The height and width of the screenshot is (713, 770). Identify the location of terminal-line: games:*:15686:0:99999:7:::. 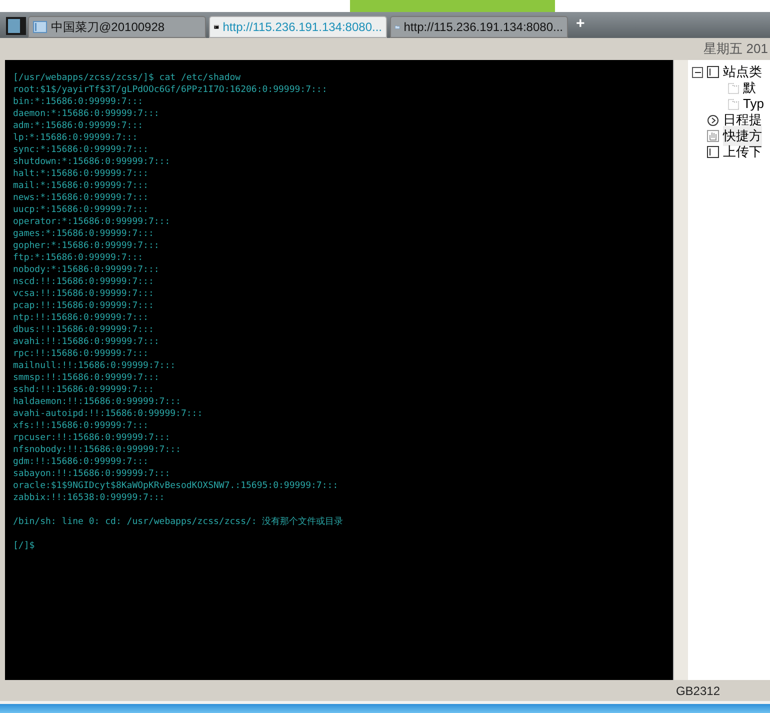
(84, 234).